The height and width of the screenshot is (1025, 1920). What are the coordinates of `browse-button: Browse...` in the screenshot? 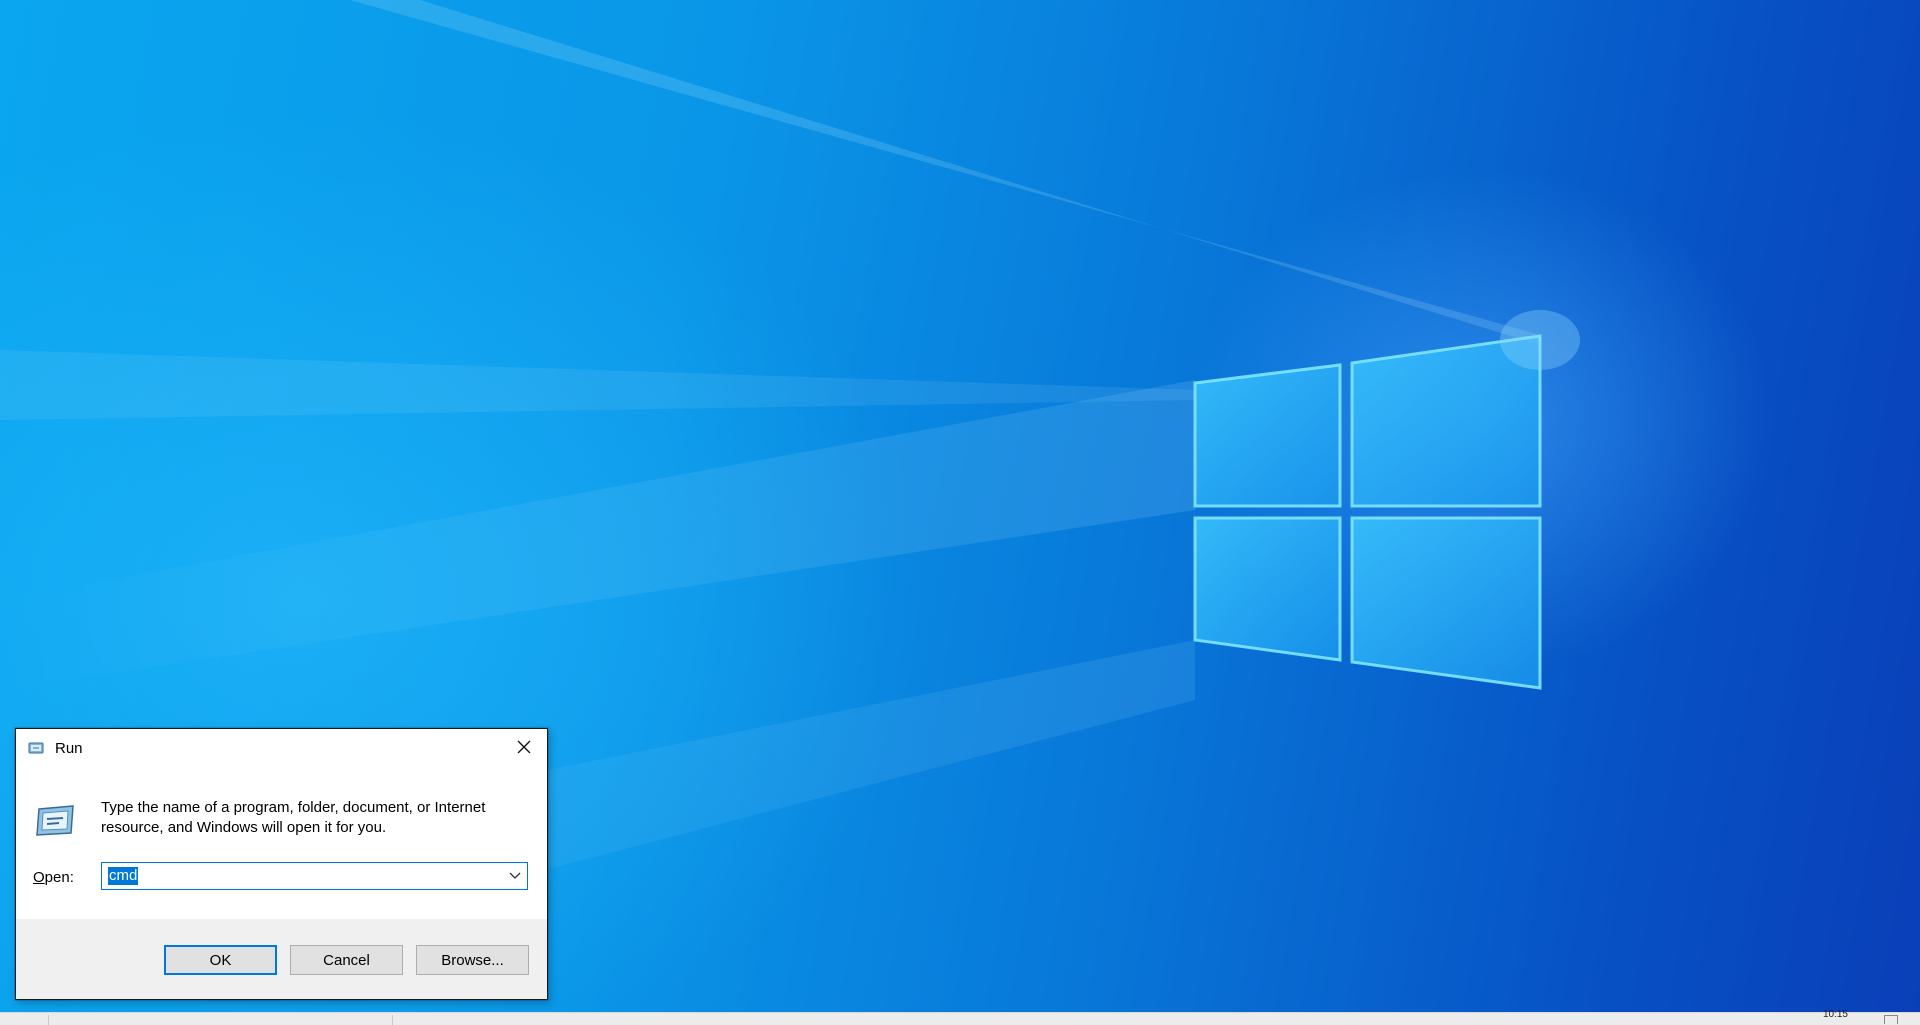 It's located at (472, 960).